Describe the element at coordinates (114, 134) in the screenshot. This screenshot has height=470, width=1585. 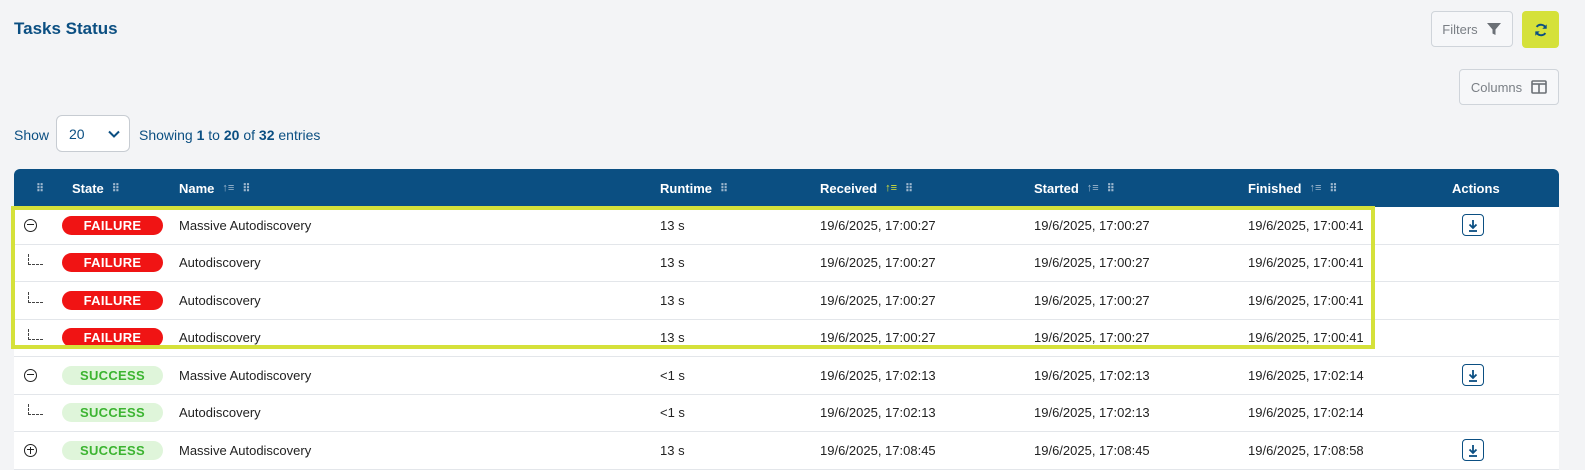
I see `chevron-down-icon` at that location.